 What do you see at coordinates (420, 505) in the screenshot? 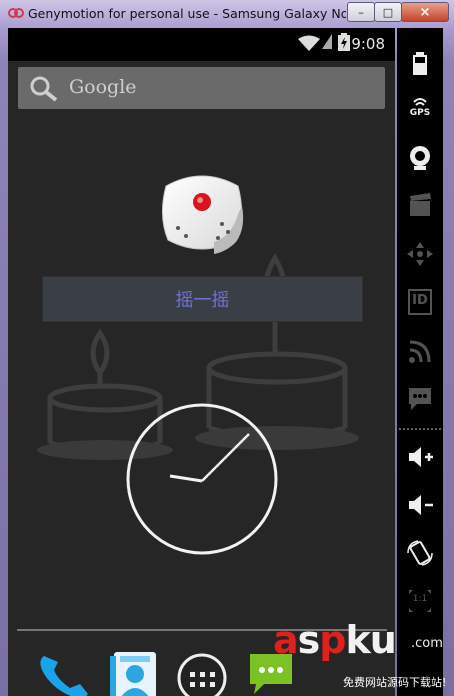
I see `volume-down-icon` at bounding box center [420, 505].